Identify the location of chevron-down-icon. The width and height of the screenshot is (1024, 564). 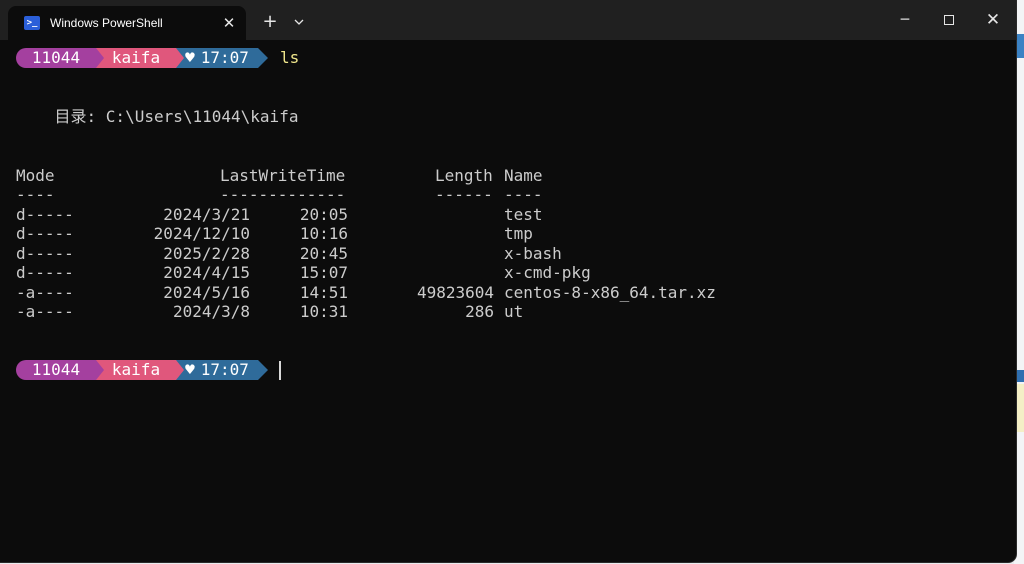
(299, 22).